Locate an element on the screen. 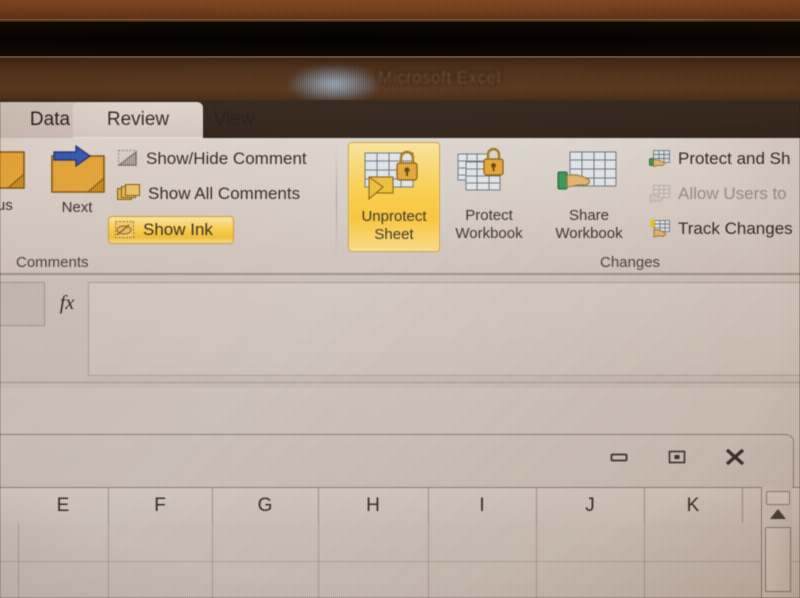 This screenshot has width=800, height=598. fx-label: fx is located at coordinates (67, 302).